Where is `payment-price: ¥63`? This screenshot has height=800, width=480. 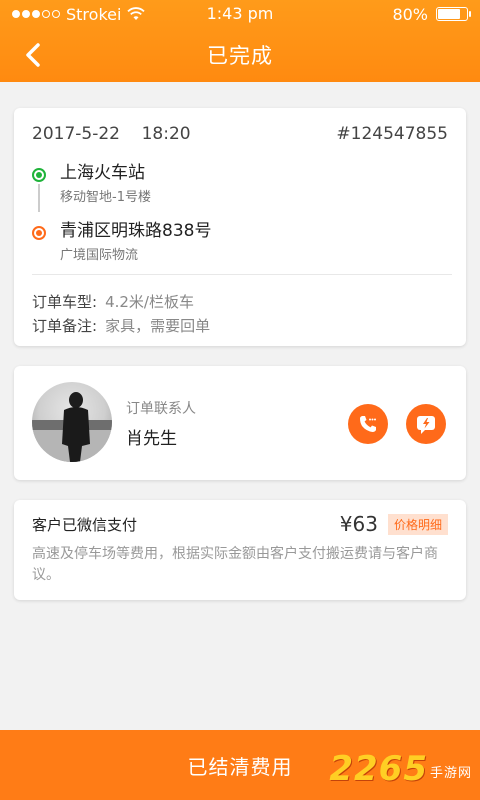 payment-price: ¥63 is located at coordinates (358, 524).